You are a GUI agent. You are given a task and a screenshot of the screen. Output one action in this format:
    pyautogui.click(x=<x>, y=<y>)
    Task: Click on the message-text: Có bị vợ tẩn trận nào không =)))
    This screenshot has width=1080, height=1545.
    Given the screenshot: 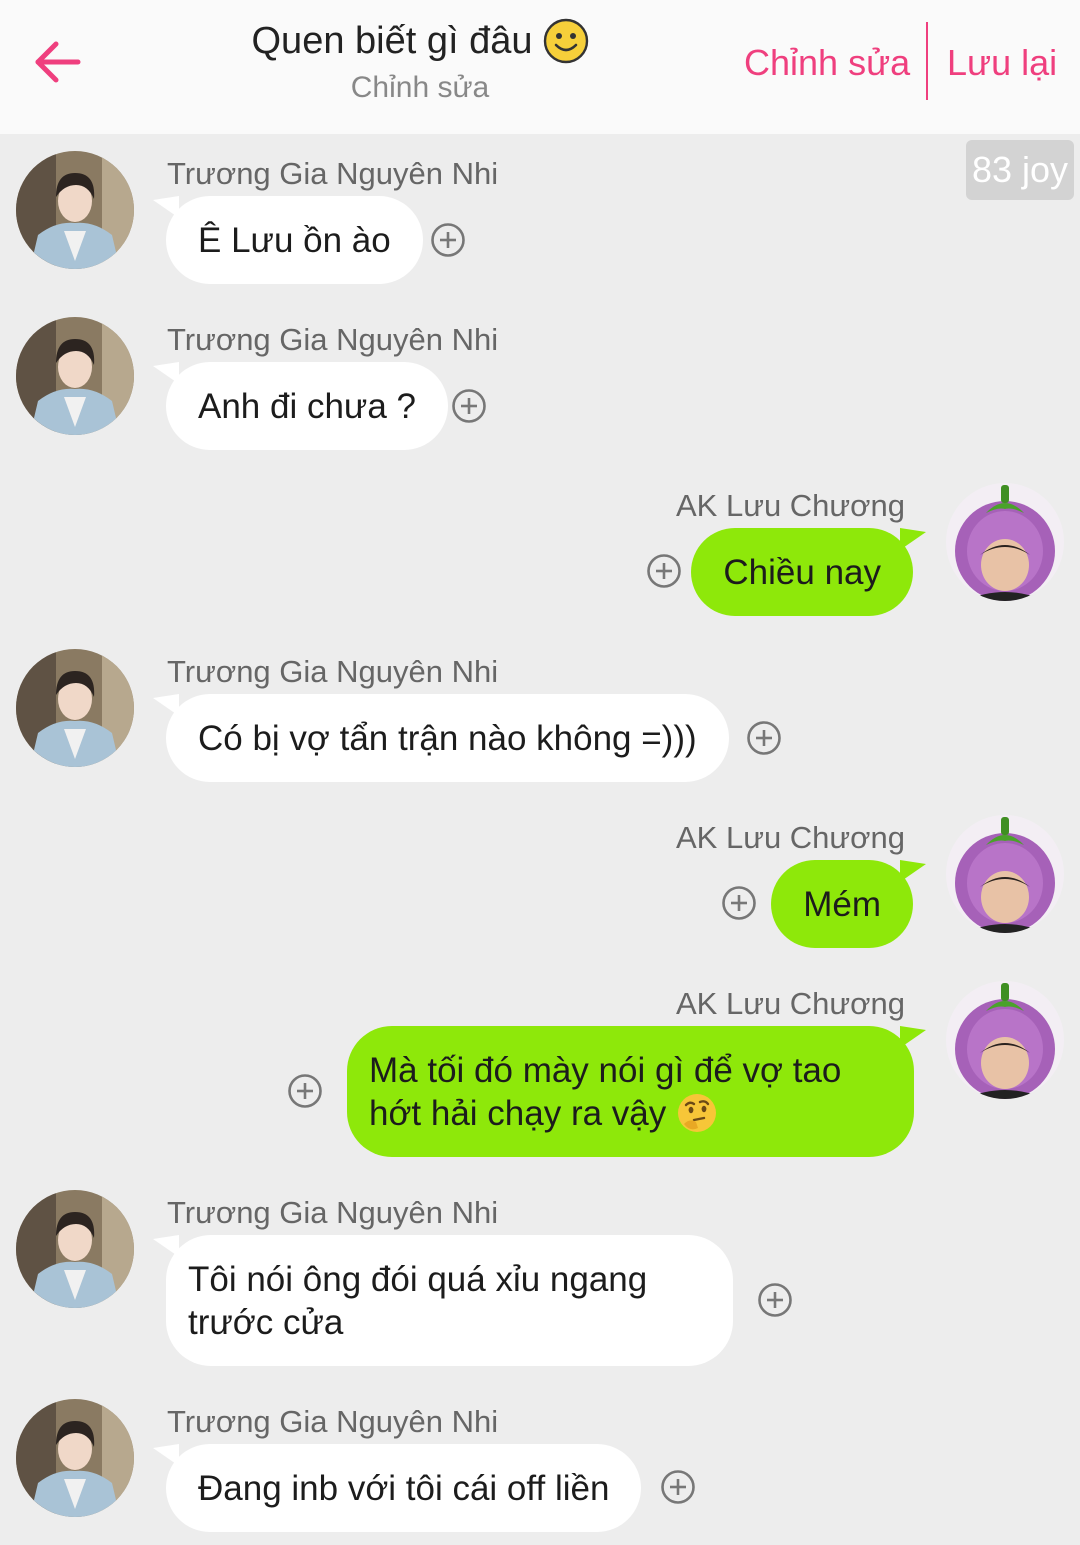 What is the action you would take?
    pyautogui.click(x=447, y=738)
    